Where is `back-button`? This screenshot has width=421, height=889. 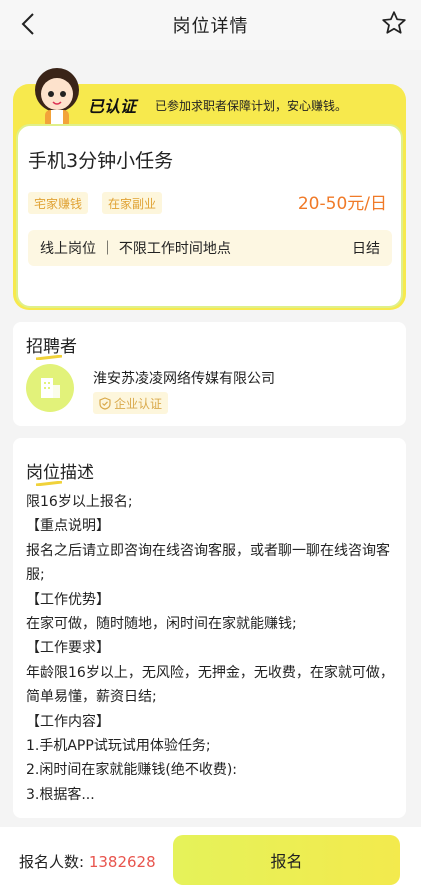
back-button is located at coordinates (28, 24).